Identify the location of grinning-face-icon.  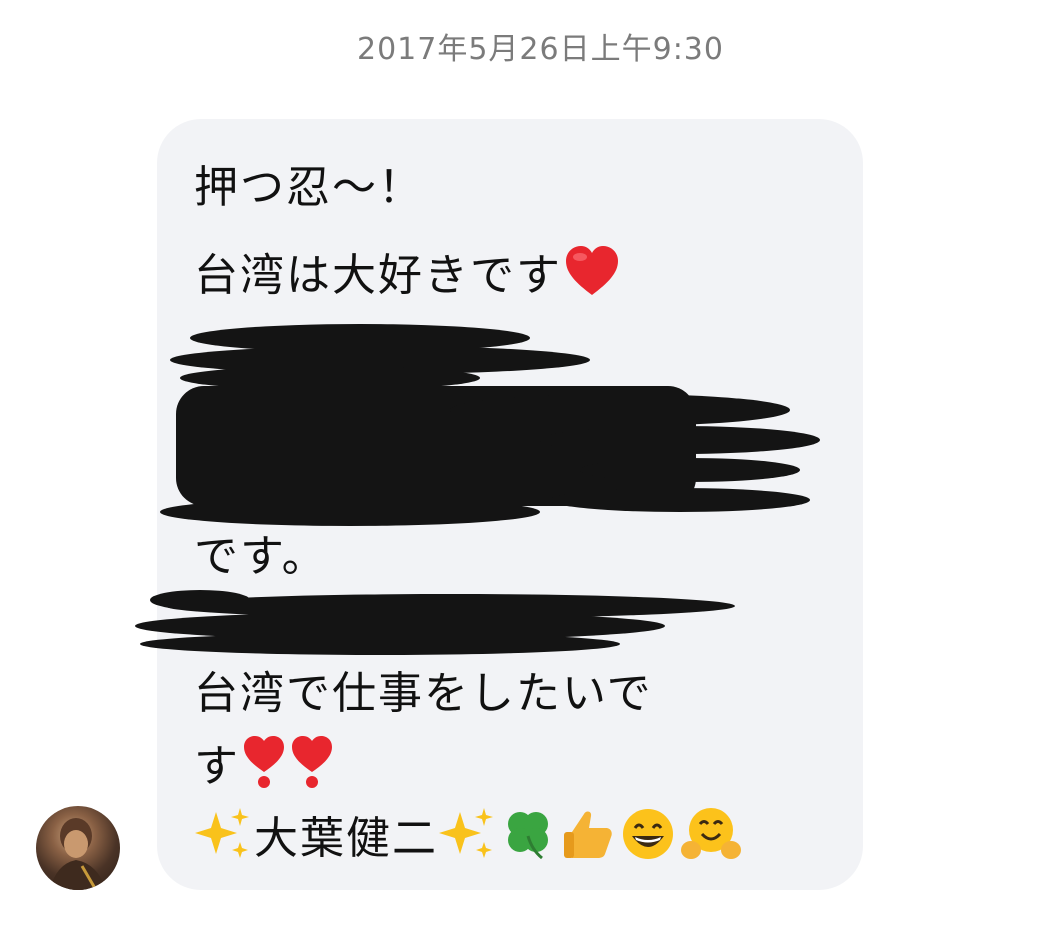
(648, 841).